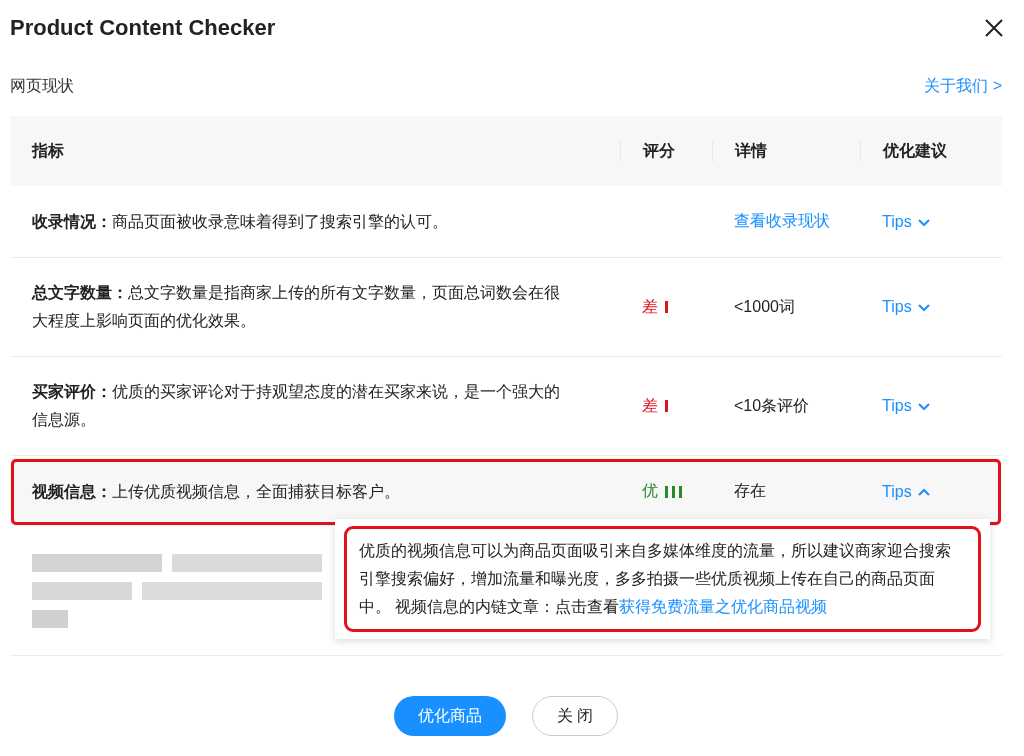  What do you see at coordinates (575, 716) in the screenshot?
I see `close-button: 关 闭` at bounding box center [575, 716].